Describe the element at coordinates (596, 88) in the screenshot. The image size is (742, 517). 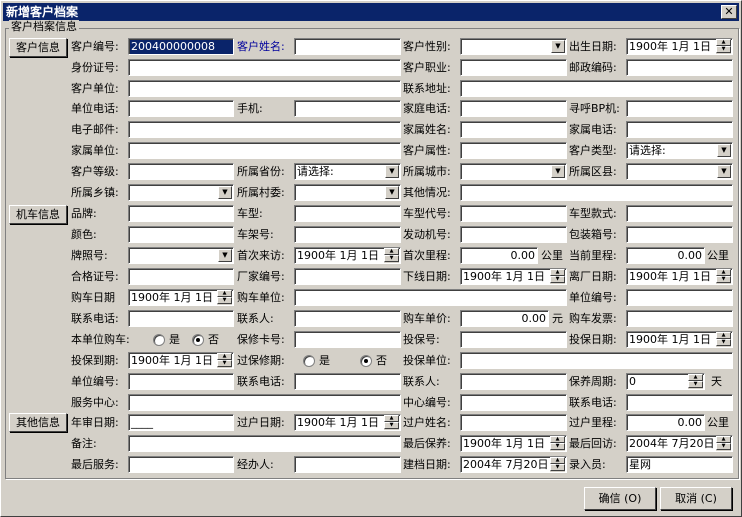
I see `address-input` at that location.